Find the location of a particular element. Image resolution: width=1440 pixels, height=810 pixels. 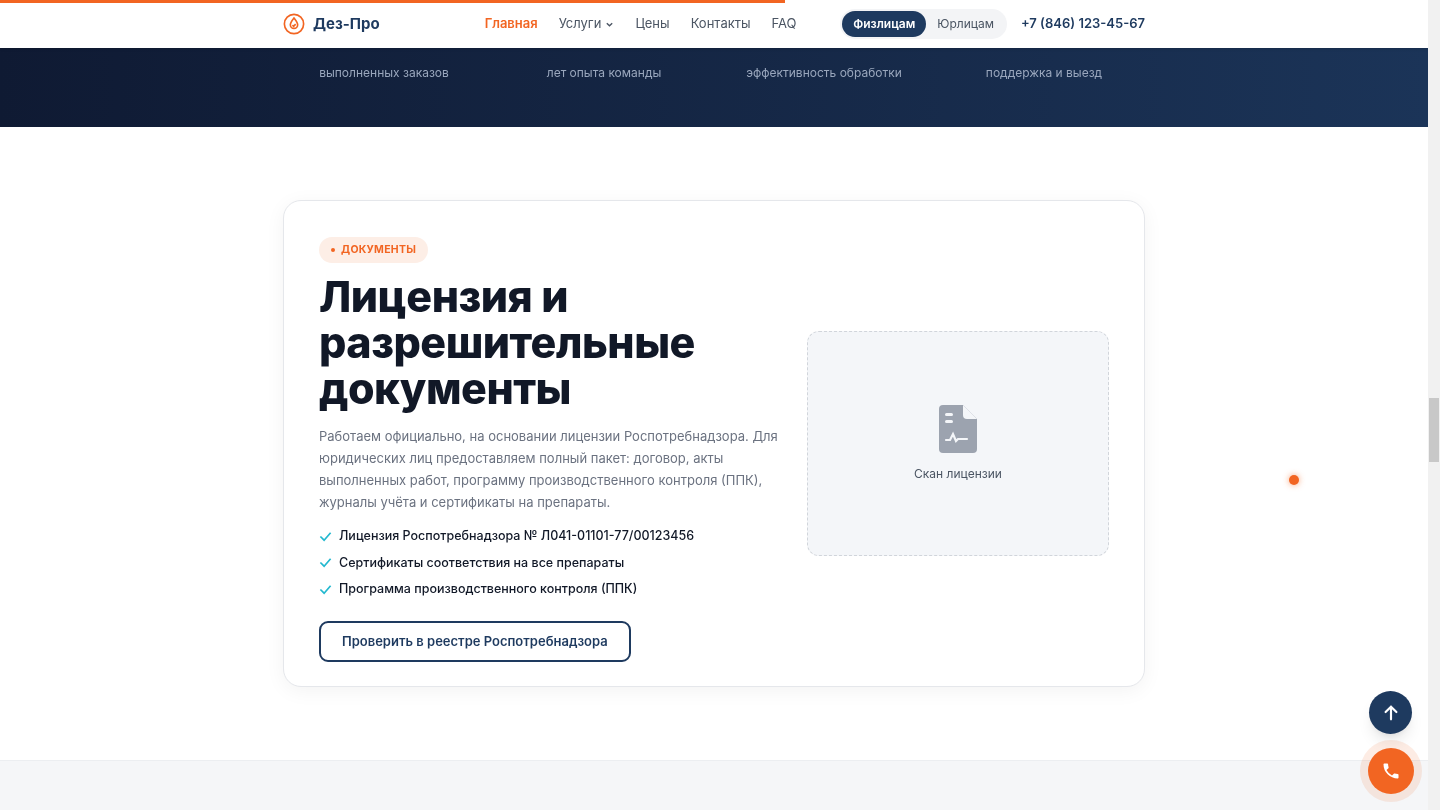

nav-link: FAQ is located at coordinates (784, 24).